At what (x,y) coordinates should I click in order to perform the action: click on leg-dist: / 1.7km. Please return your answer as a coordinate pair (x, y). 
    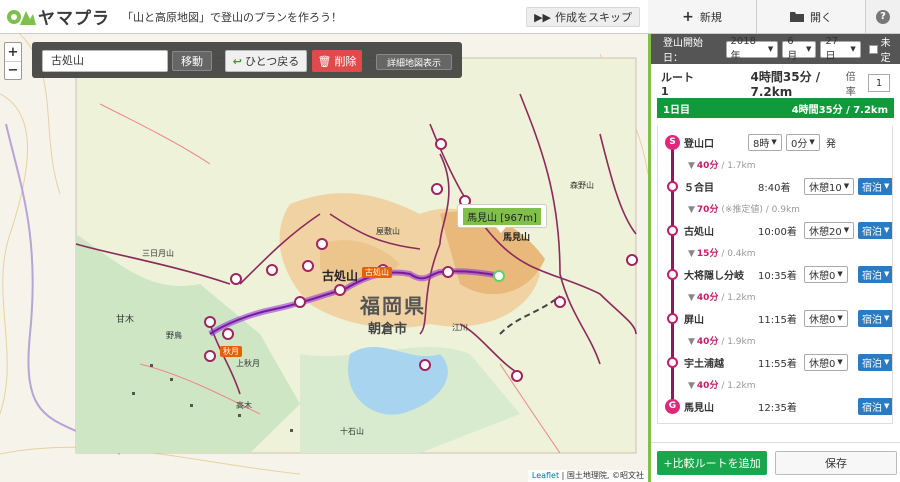
    Looking at the image, I should click on (737, 166).